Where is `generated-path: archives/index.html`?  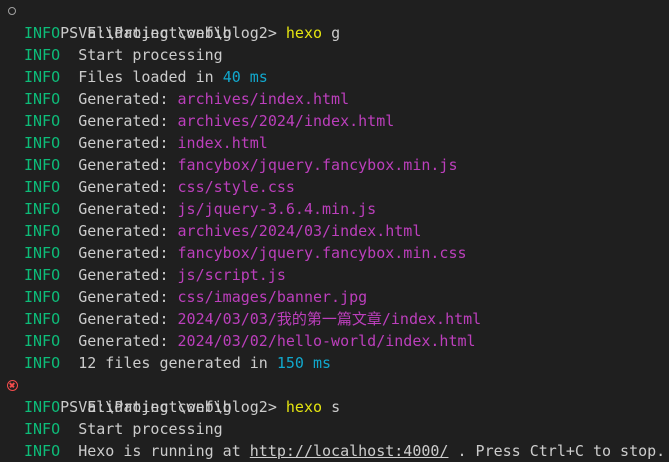 generated-path: archives/index.html is located at coordinates (263, 99).